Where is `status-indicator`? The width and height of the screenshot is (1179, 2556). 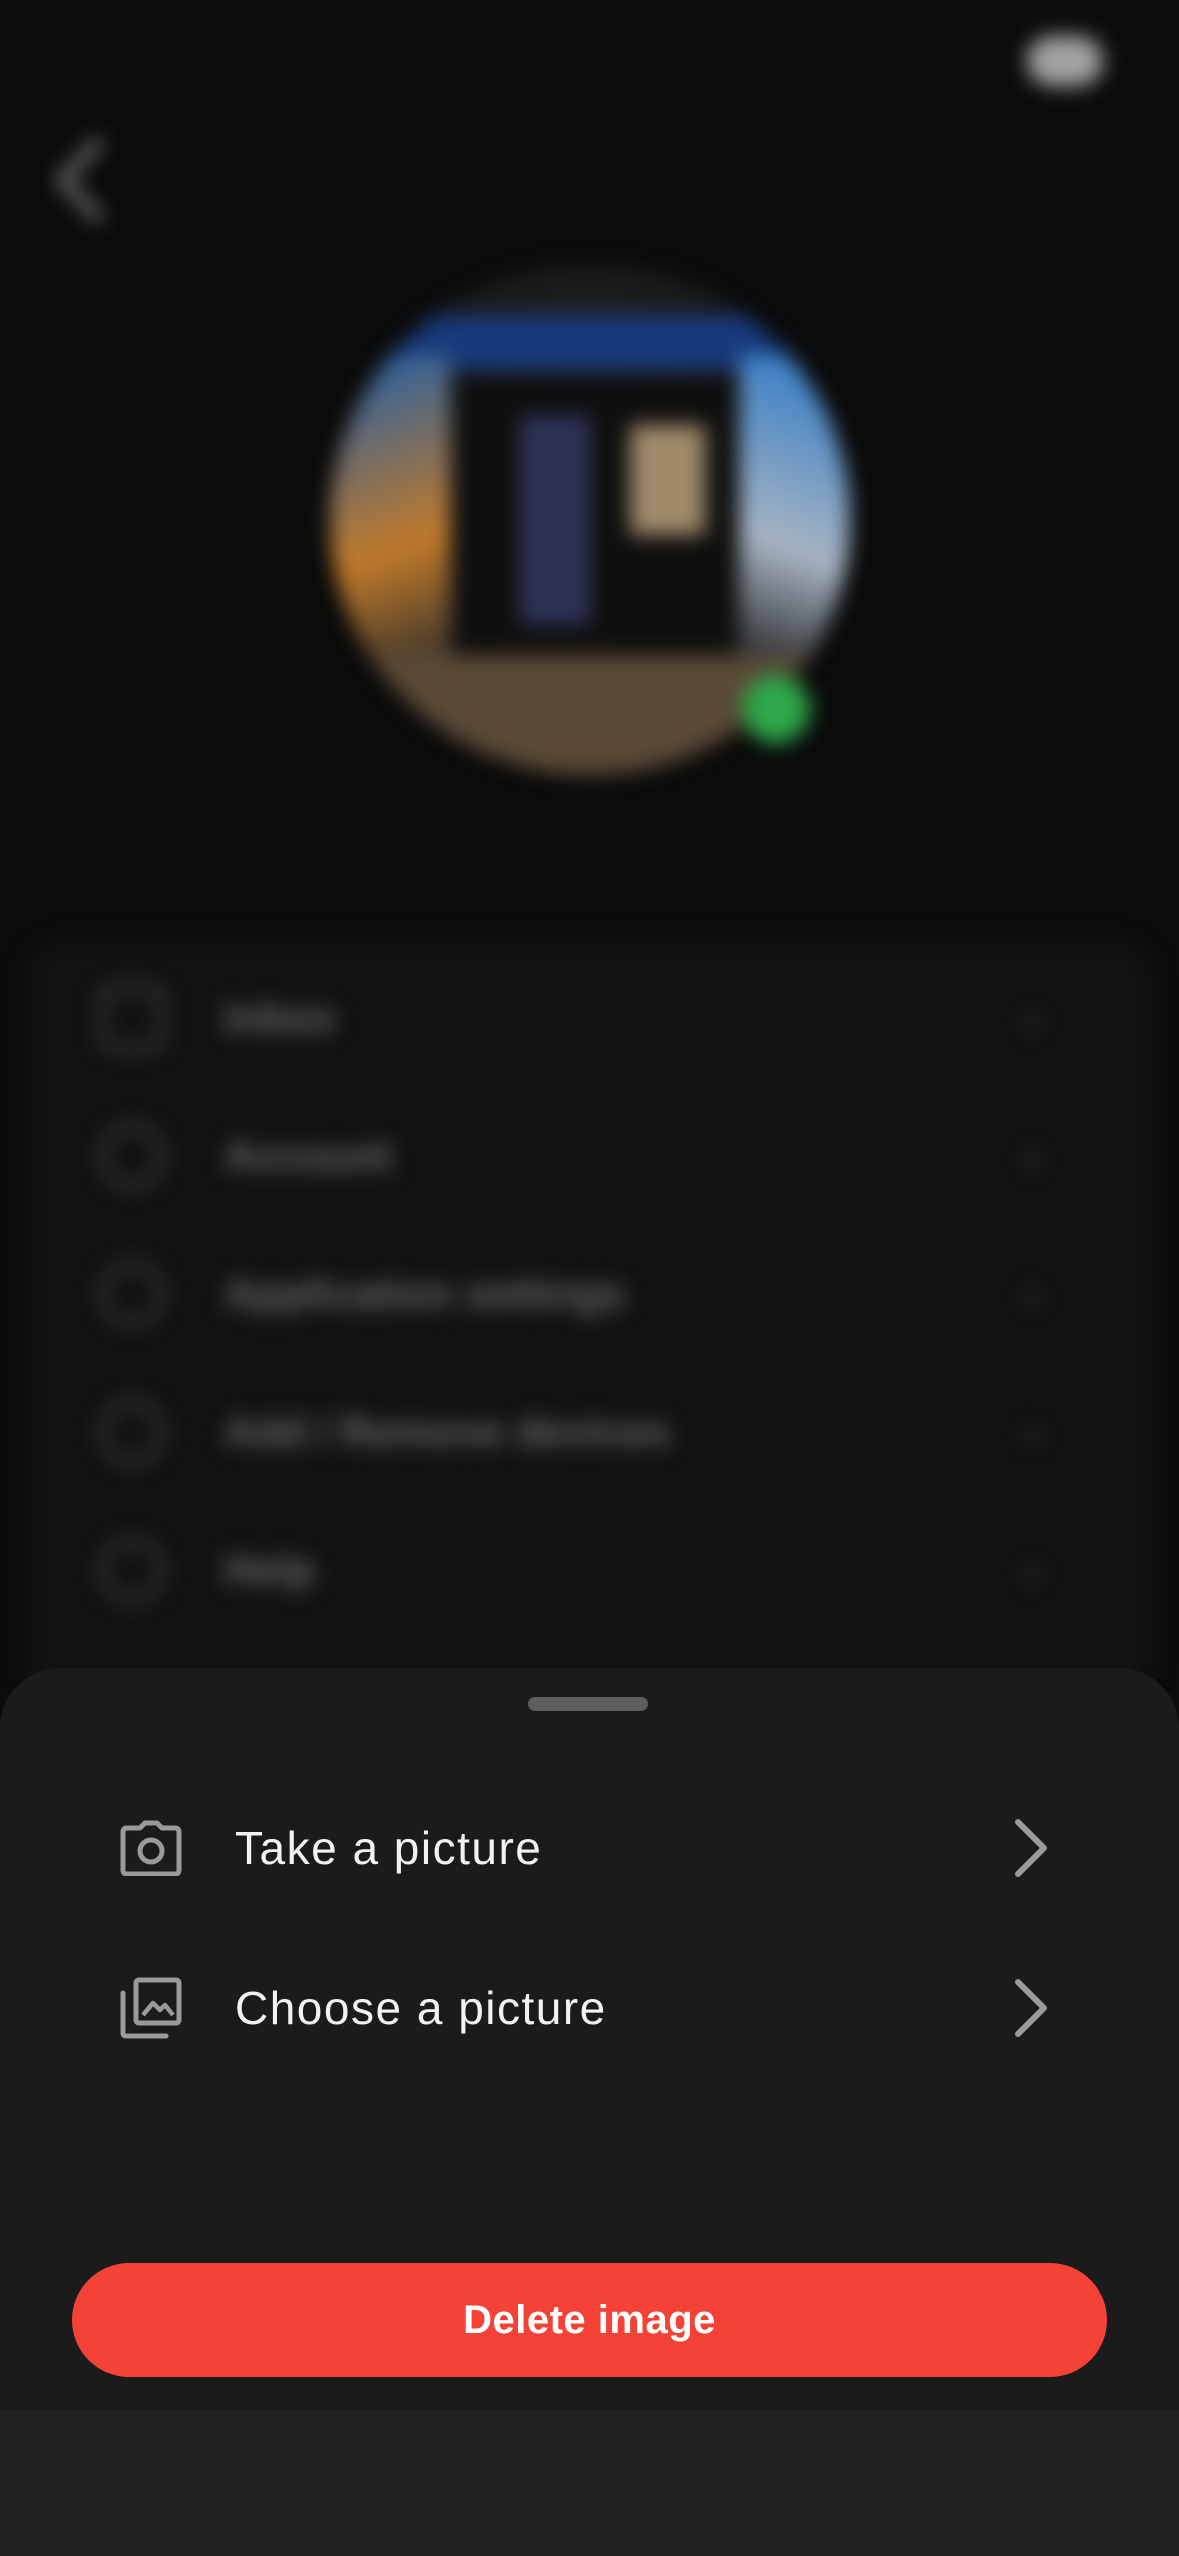
status-indicator is located at coordinates (1065, 61).